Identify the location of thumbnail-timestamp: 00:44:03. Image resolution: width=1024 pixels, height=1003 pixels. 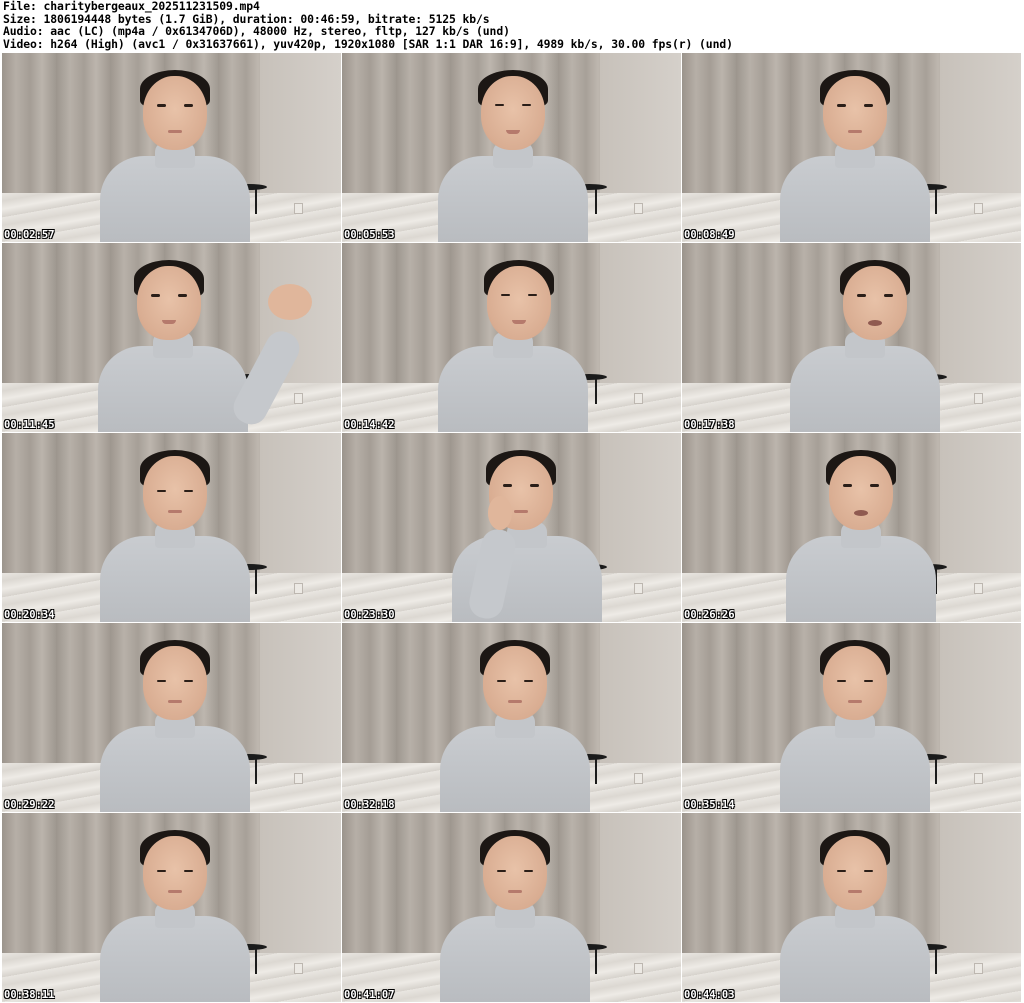
(709, 995).